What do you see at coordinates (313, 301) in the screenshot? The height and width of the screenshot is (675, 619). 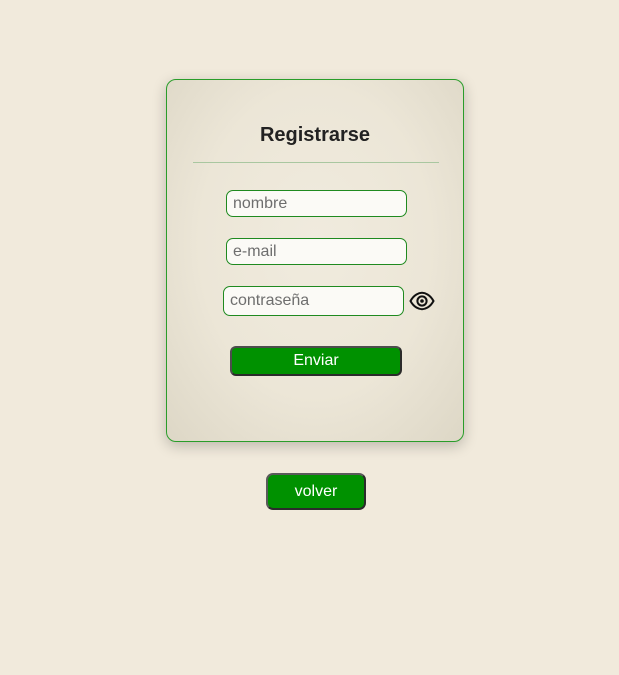 I see `password-input` at bounding box center [313, 301].